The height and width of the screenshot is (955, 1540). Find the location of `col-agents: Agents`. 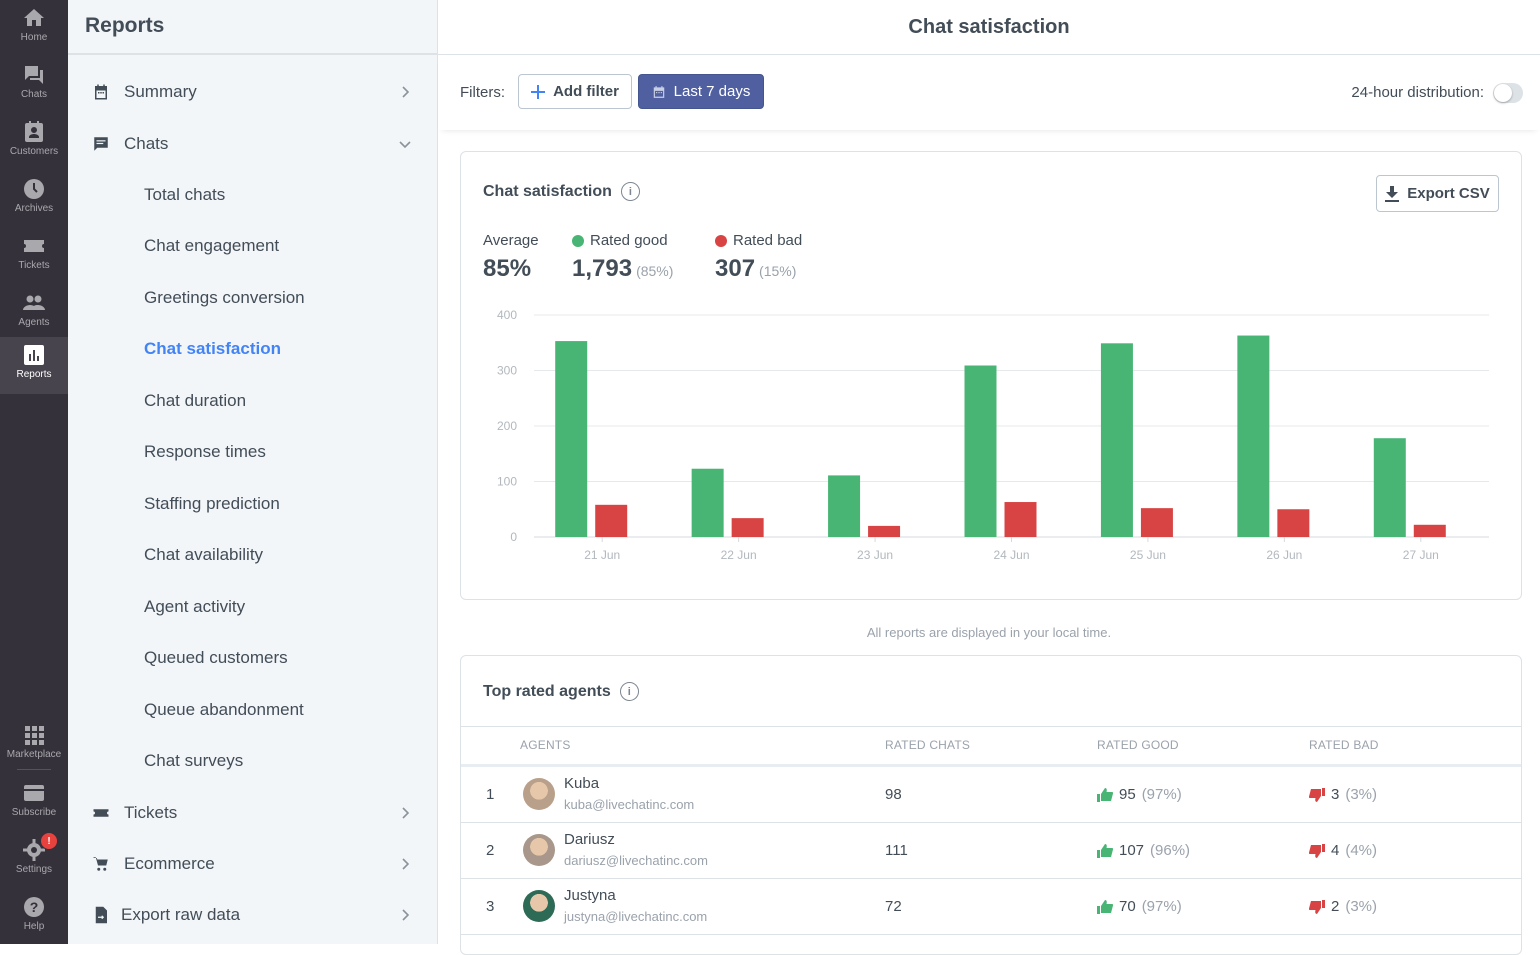

col-agents: Agents is located at coordinates (545, 745).